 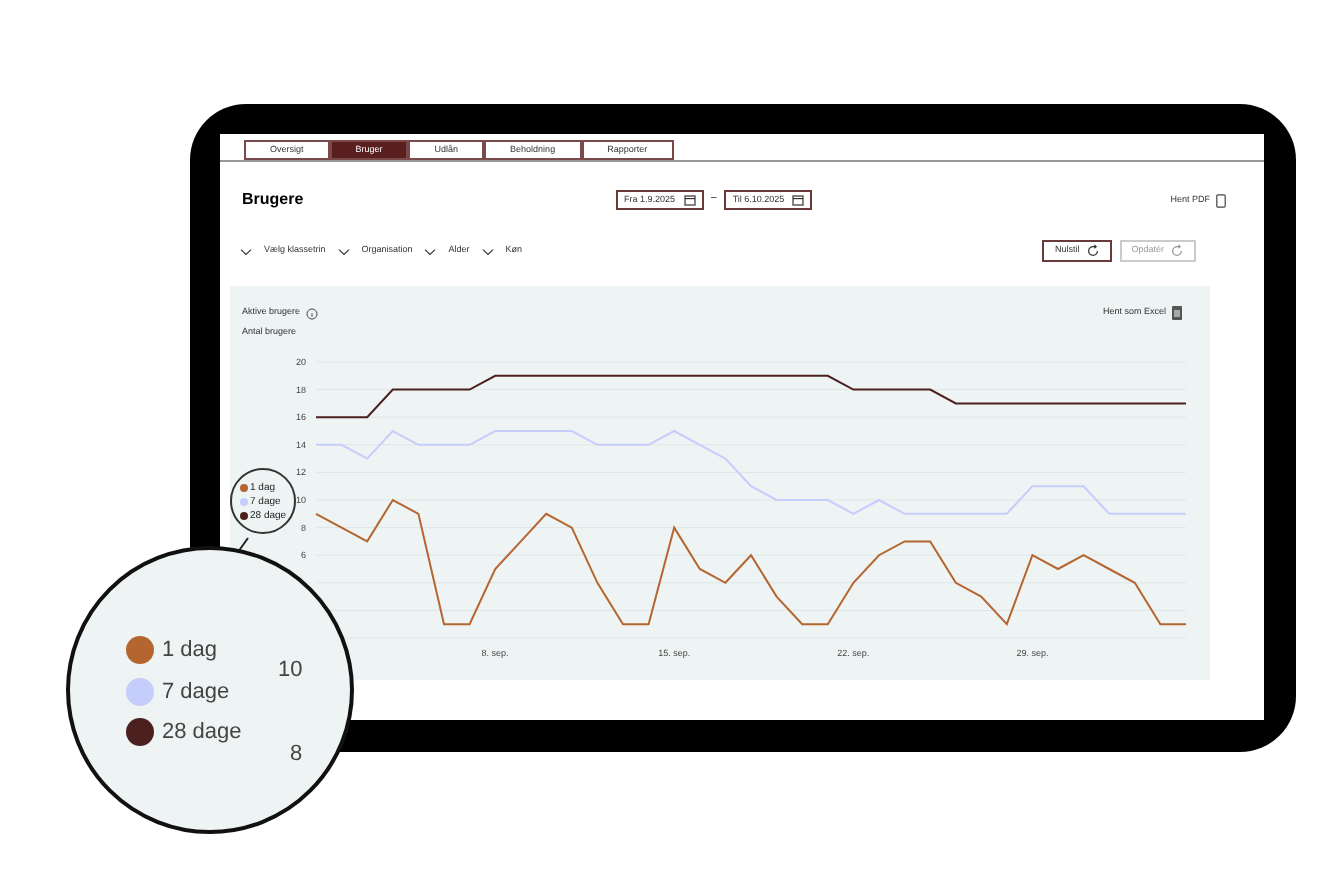 What do you see at coordinates (1221, 200) in the screenshot?
I see `document-icon` at bounding box center [1221, 200].